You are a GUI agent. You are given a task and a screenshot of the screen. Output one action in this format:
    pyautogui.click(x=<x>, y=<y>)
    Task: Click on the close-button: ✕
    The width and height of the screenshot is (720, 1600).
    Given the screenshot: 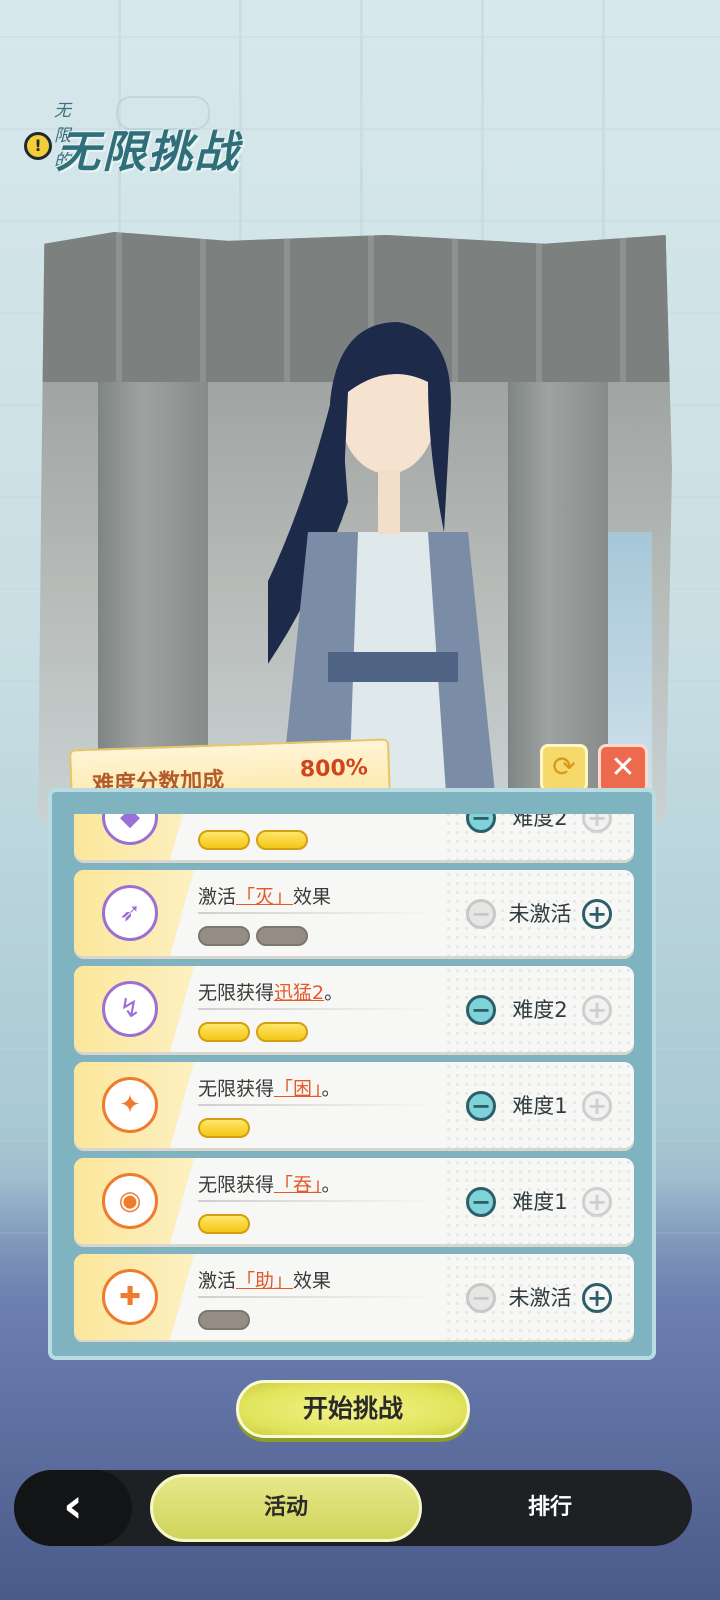 What is the action you would take?
    pyautogui.click(x=623, y=769)
    